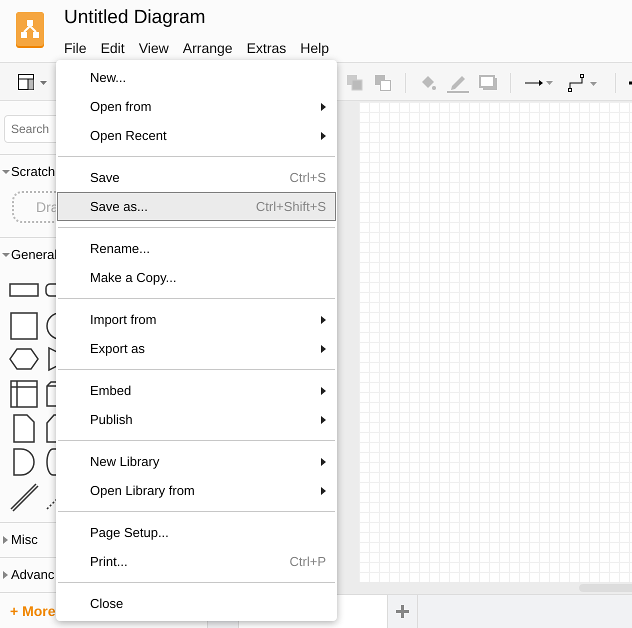 Image resolution: width=632 pixels, height=628 pixels. What do you see at coordinates (153, 48) in the screenshot?
I see `menu-item: View` at bounding box center [153, 48].